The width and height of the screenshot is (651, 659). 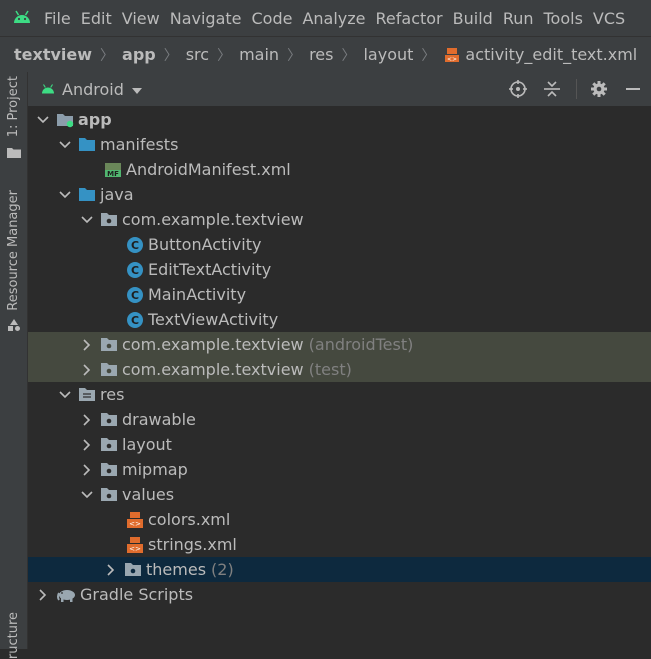 What do you see at coordinates (21, 18) in the screenshot?
I see `android-logo-icon` at bounding box center [21, 18].